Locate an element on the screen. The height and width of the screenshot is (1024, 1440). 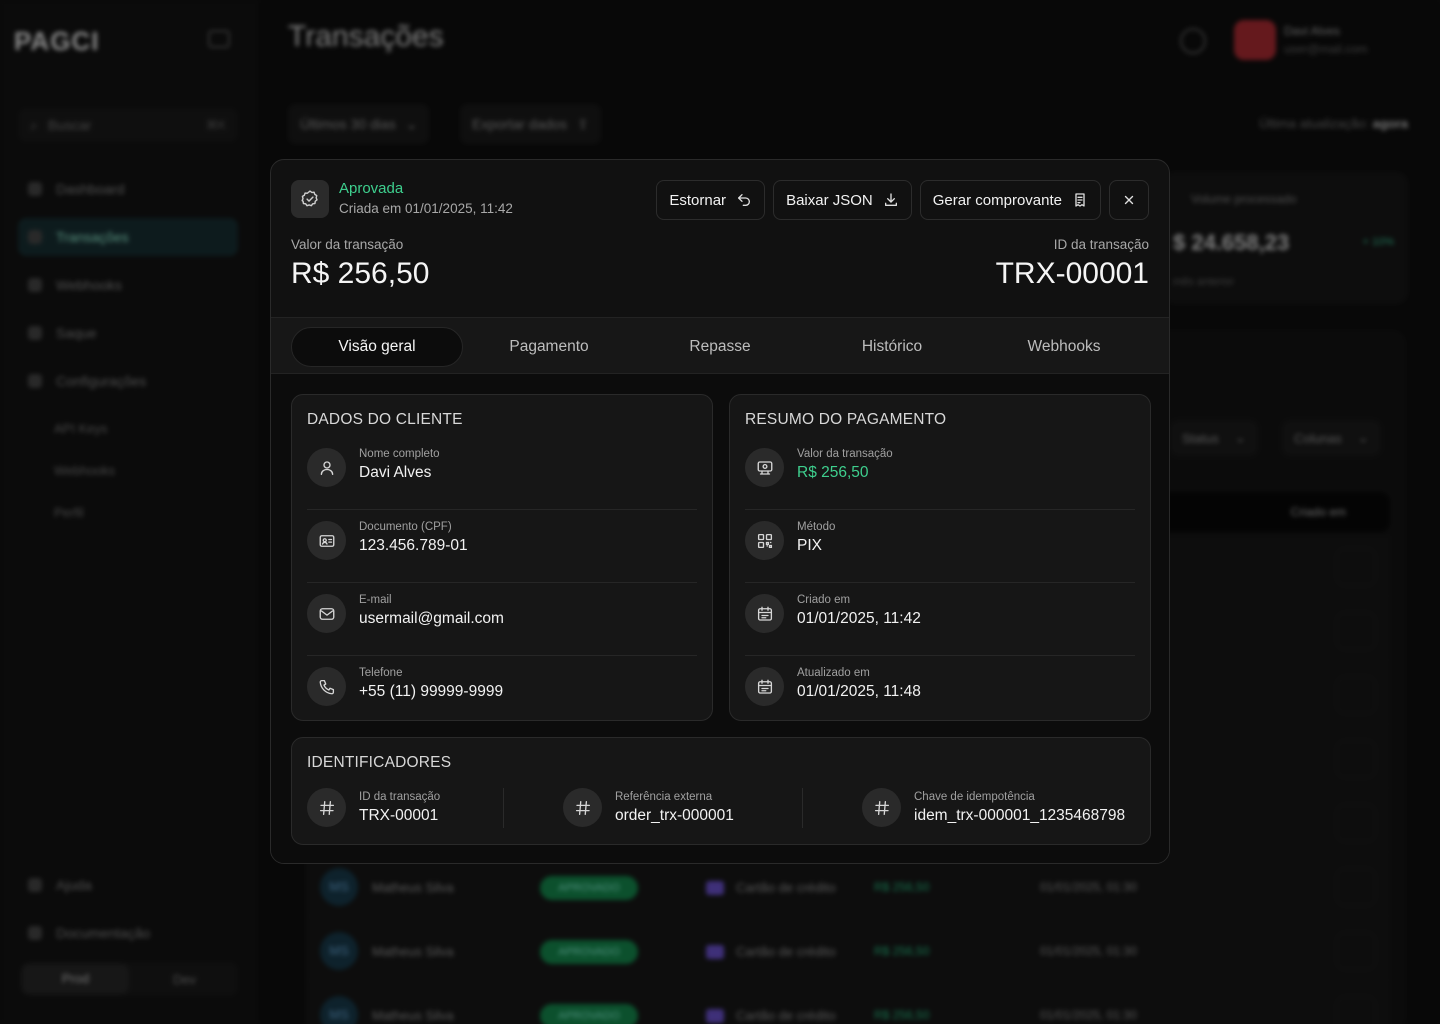
row-name: Matheus Silva is located at coordinates (413, 887).